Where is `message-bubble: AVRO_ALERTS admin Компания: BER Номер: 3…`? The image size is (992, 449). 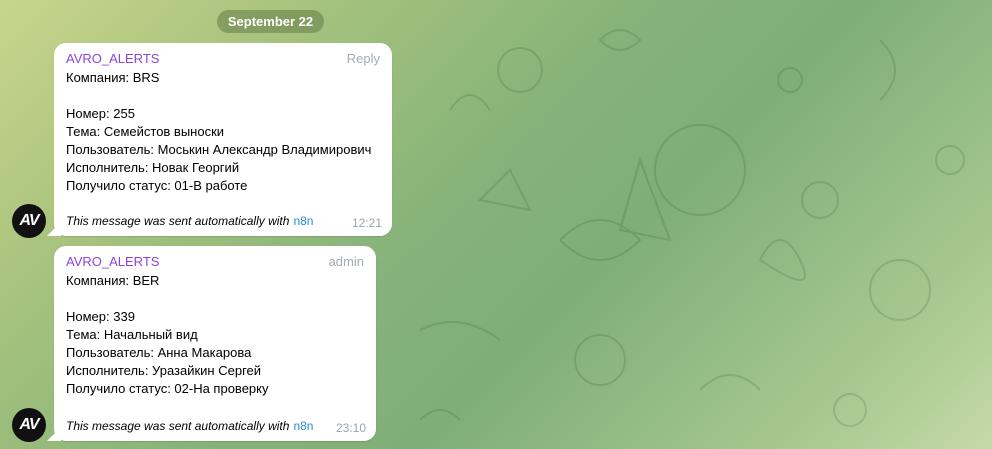
message-bubble: AVRO_ALERTS admin Компания: BER Номер: 3… is located at coordinates (215, 343).